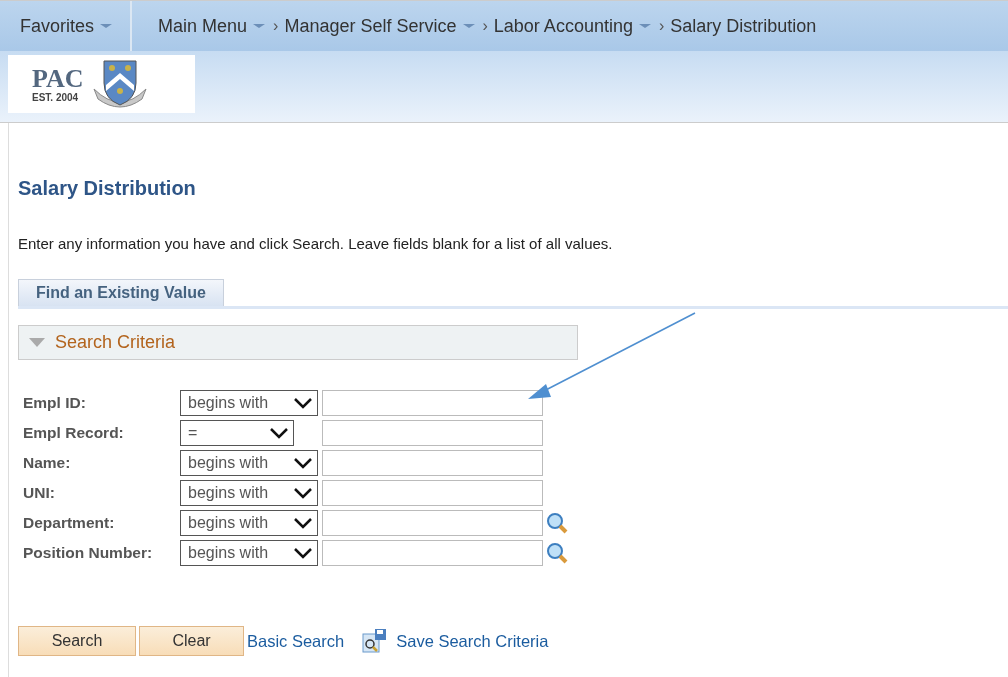 The width and height of the screenshot is (1008, 677). What do you see at coordinates (296, 641) in the screenshot?
I see `link: Basic Search` at bounding box center [296, 641].